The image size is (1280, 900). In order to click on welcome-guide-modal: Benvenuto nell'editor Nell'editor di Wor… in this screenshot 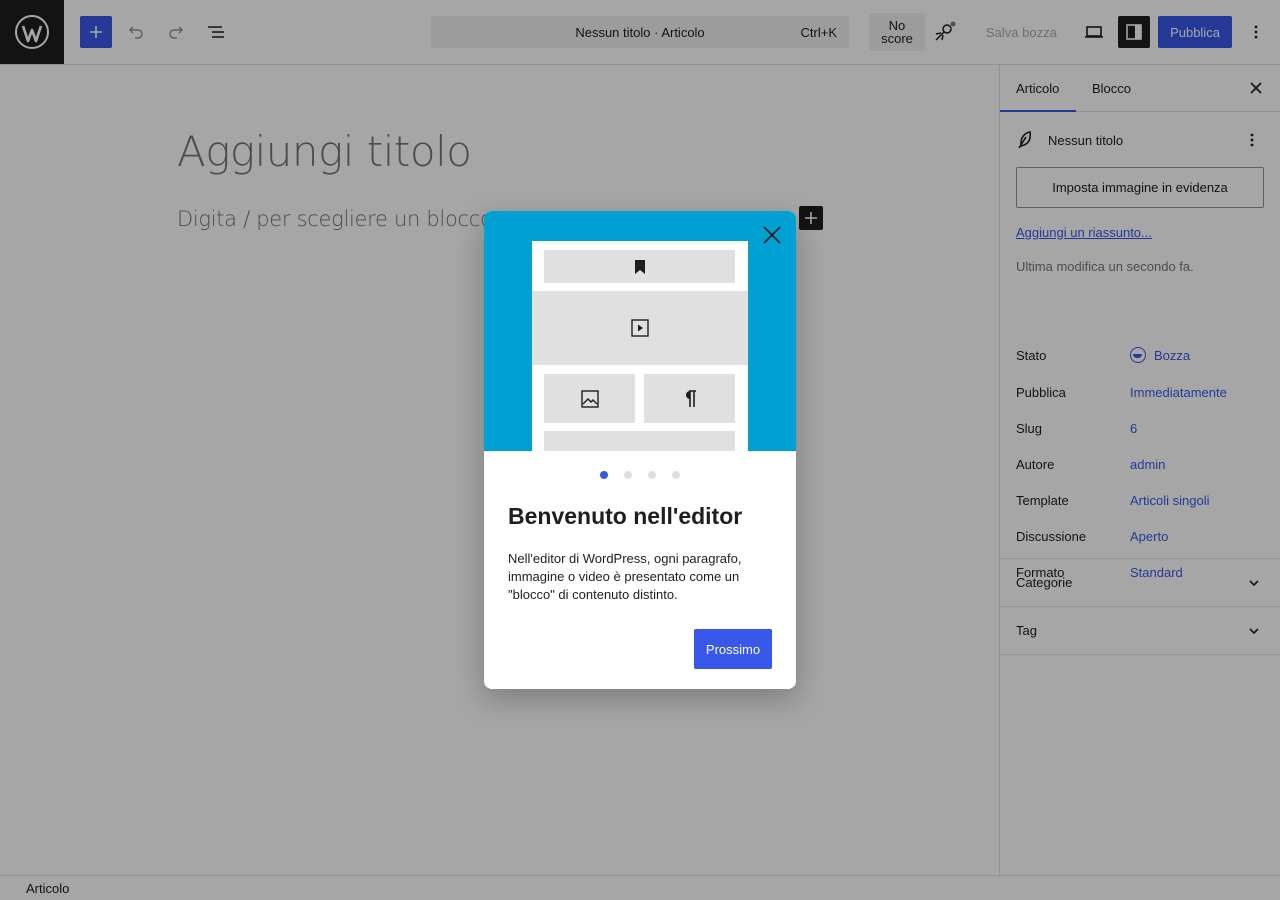, I will do `click(640, 450)`.